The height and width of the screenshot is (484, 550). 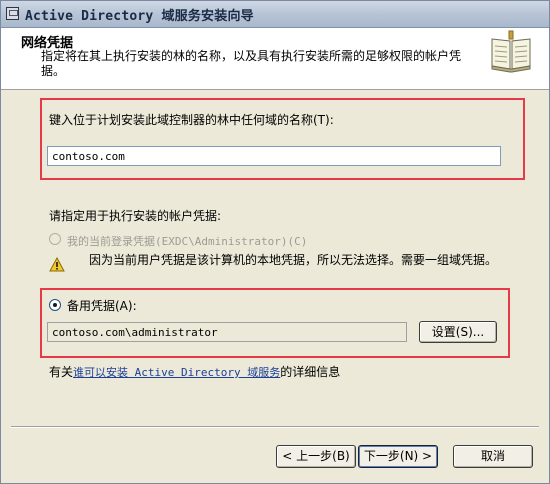 What do you see at coordinates (293, 260) in the screenshot?
I see `warning-text: 因为当前用户凭据是该计算机的本地凭据，所以无法选择。需要一组域凭据。` at bounding box center [293, 260].